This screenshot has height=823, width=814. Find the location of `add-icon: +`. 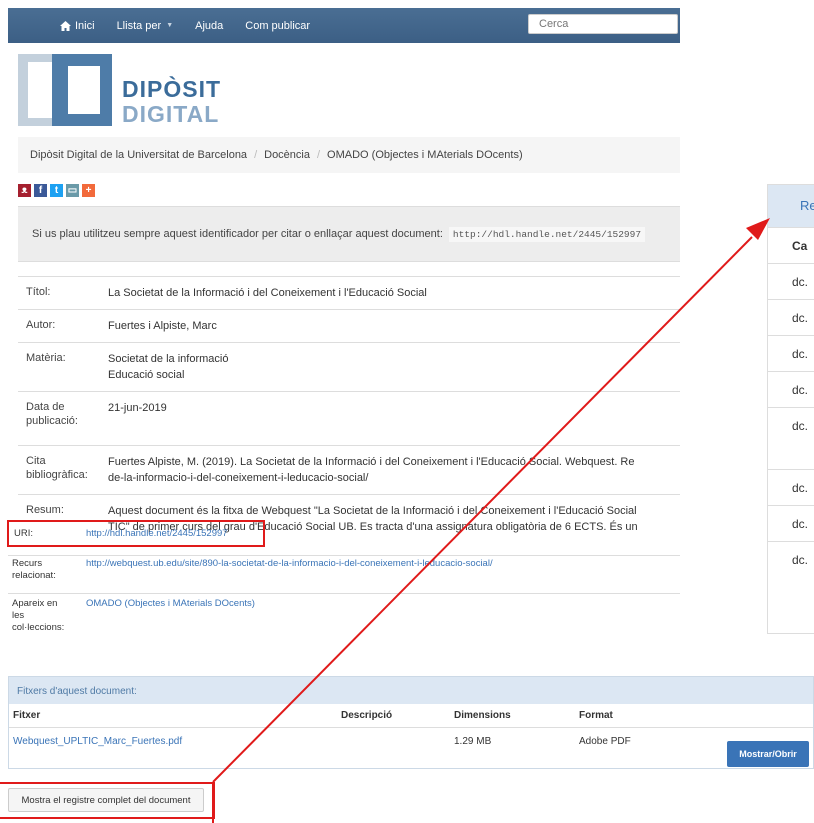

add-icon: + is located at coordinates (88, 190).